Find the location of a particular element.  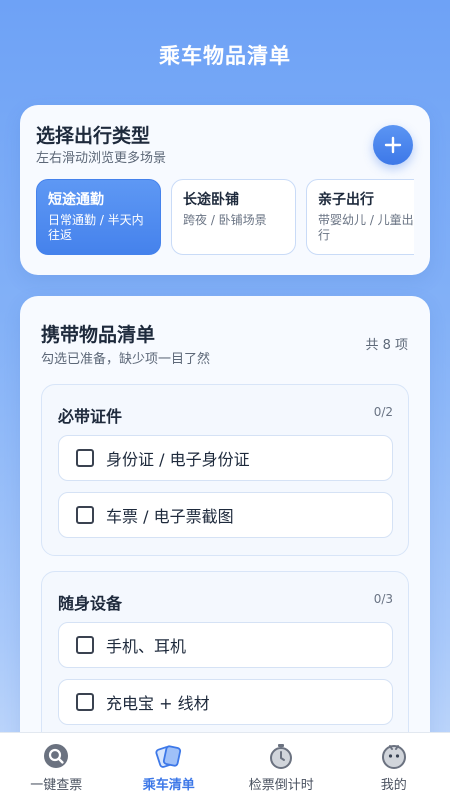

item-label: 身份证 / 电子身份证 is located at coordinates (178, 459).